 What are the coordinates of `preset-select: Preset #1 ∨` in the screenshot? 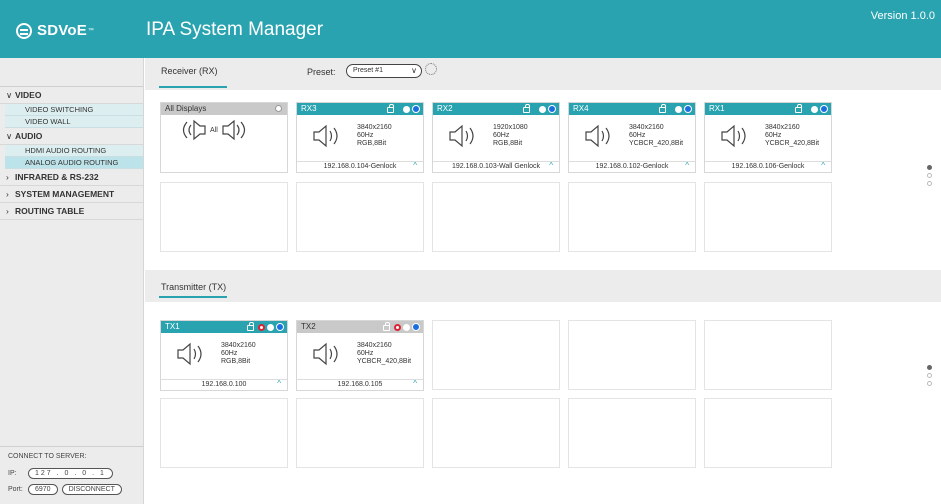 It's located at (384, 71).